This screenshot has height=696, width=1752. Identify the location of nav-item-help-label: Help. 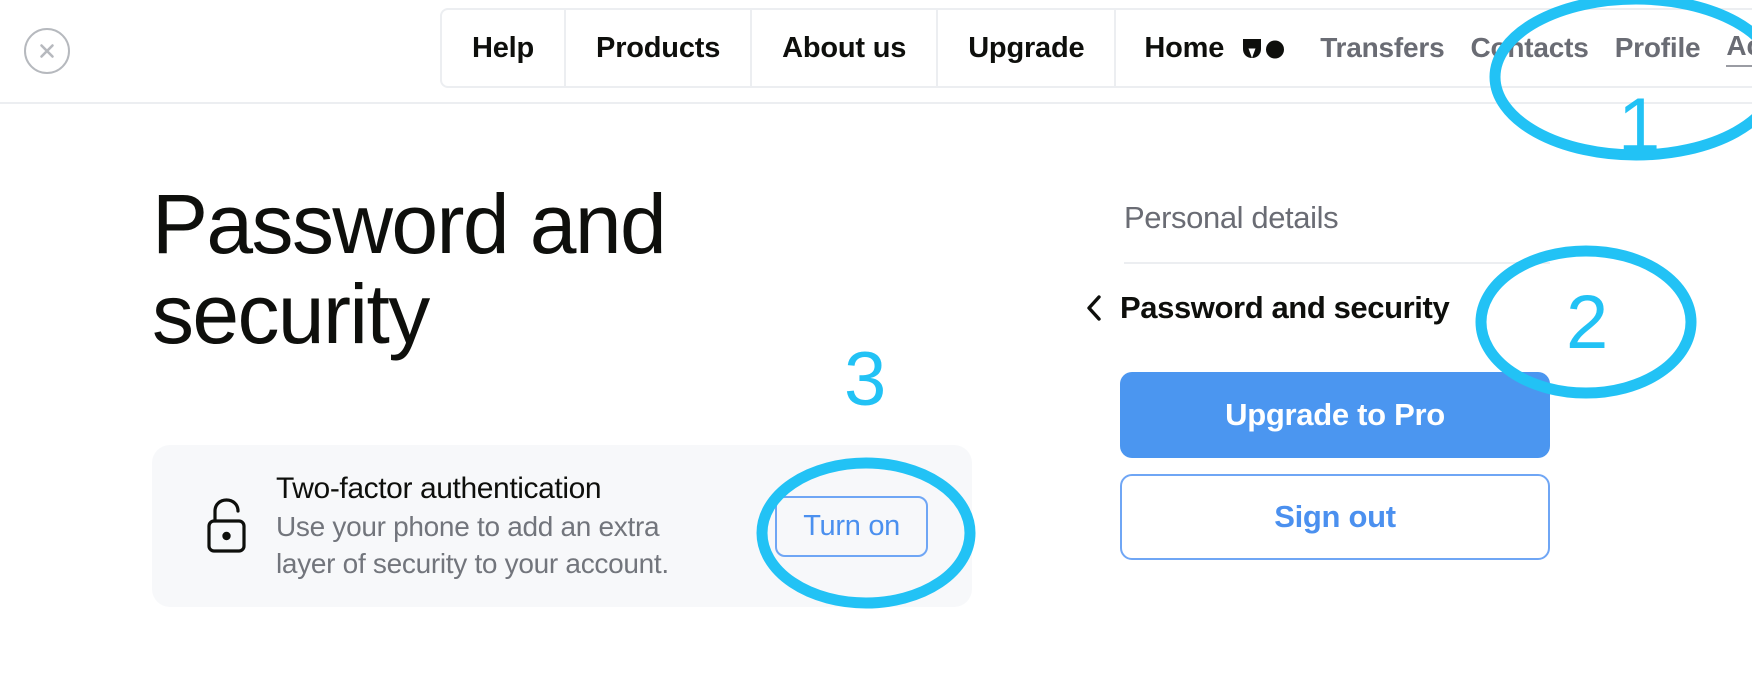
(503, 47).